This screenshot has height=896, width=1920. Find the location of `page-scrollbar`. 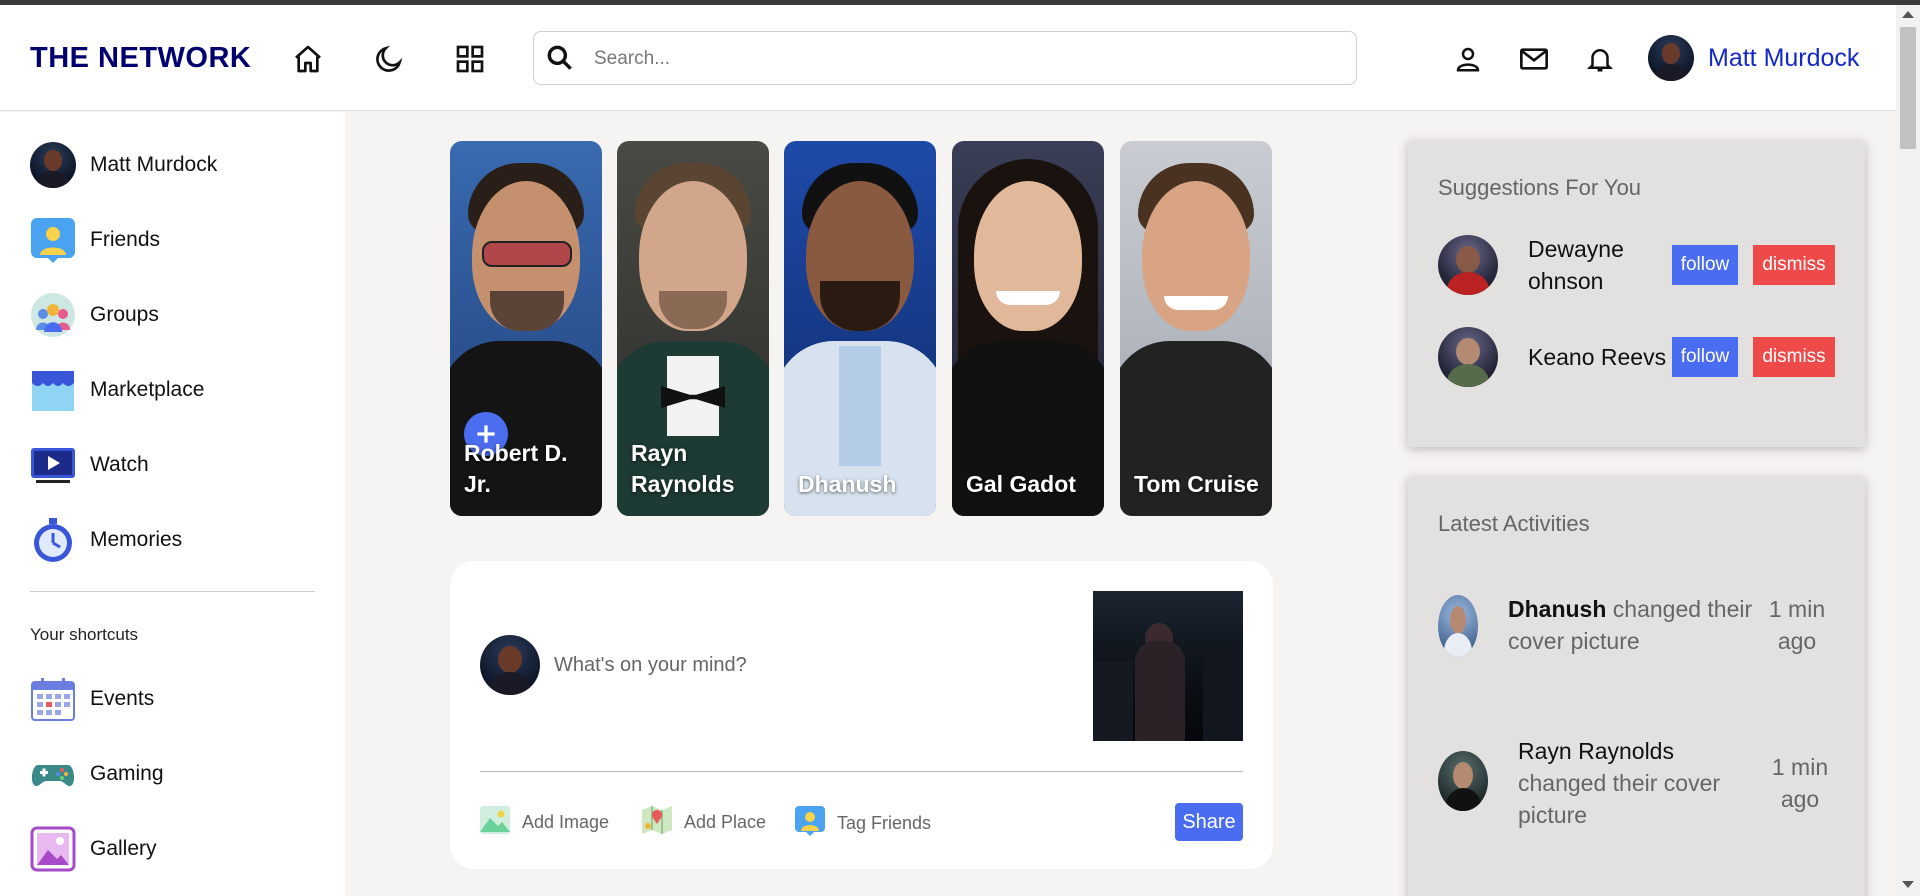

page-scrollbar is located at coordinates (1908, 450).